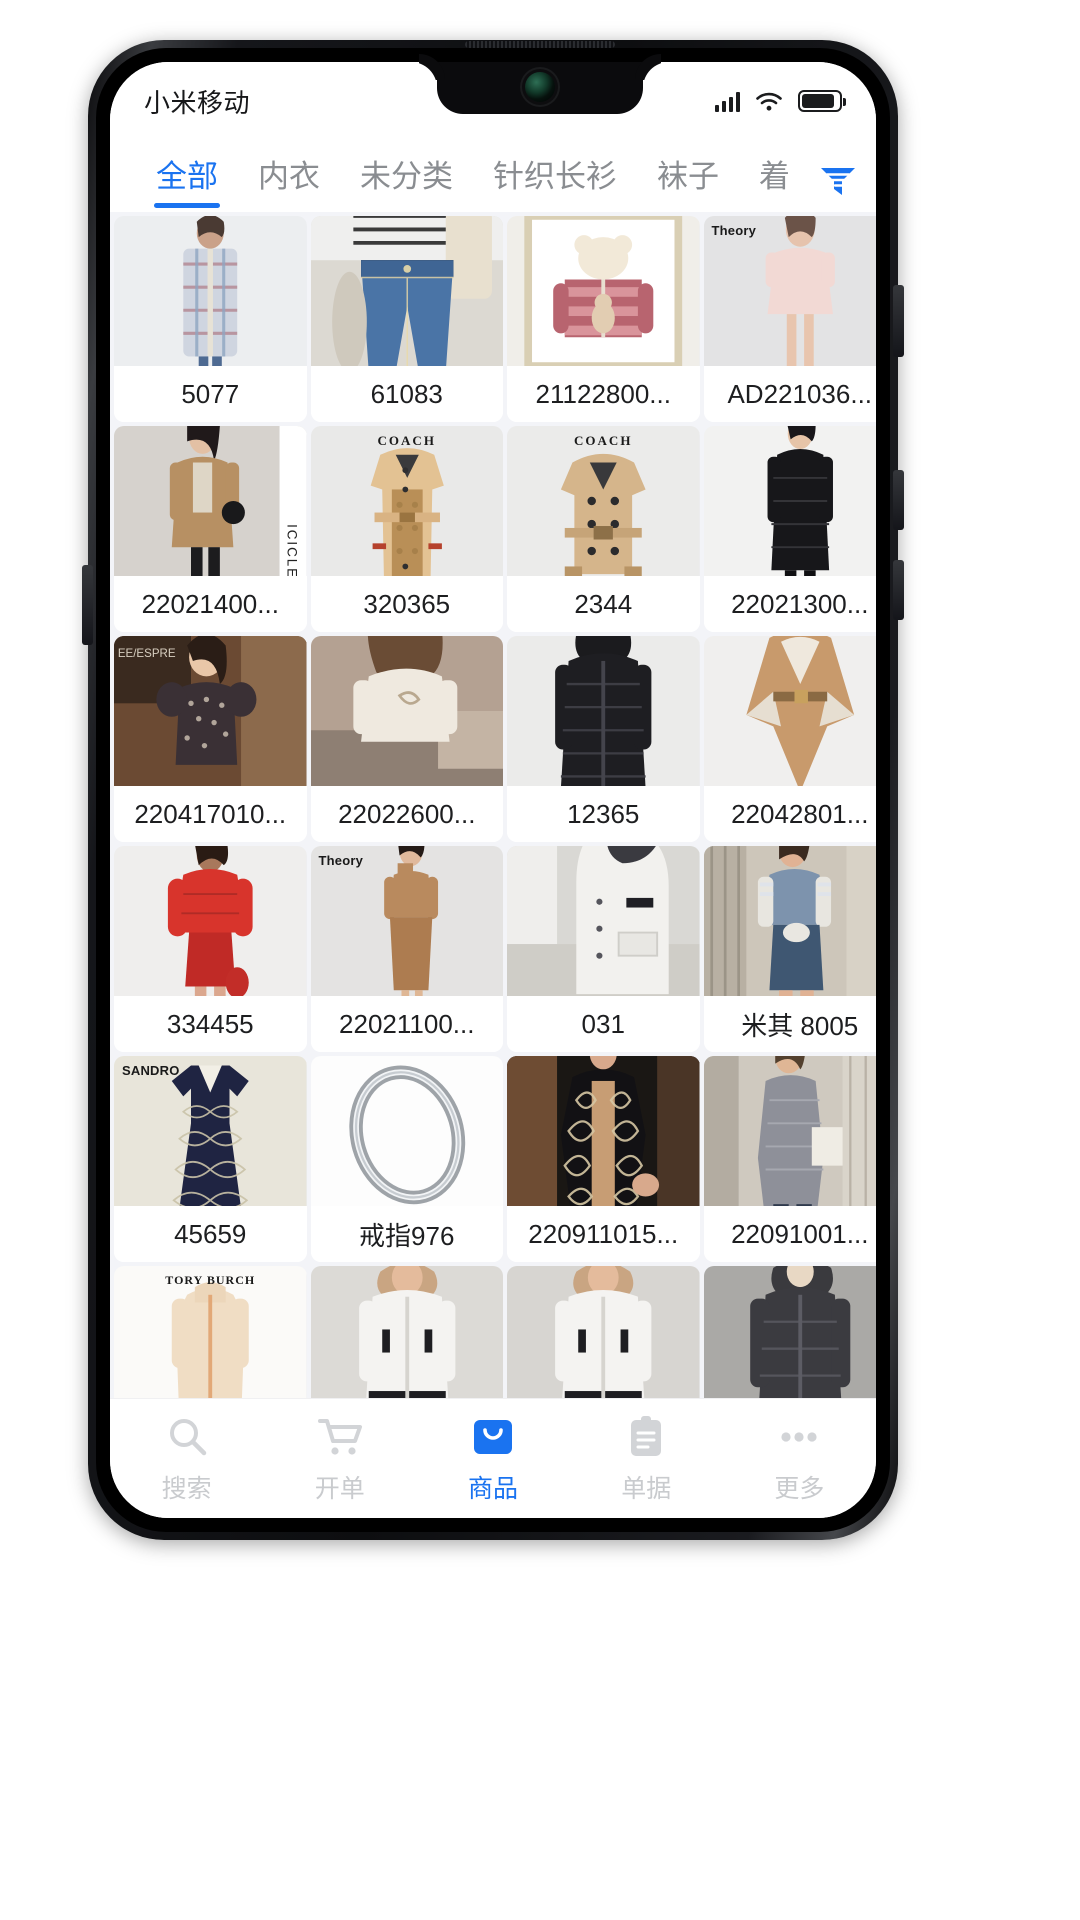  I want to click on product-card: 031, so click(603, 949).